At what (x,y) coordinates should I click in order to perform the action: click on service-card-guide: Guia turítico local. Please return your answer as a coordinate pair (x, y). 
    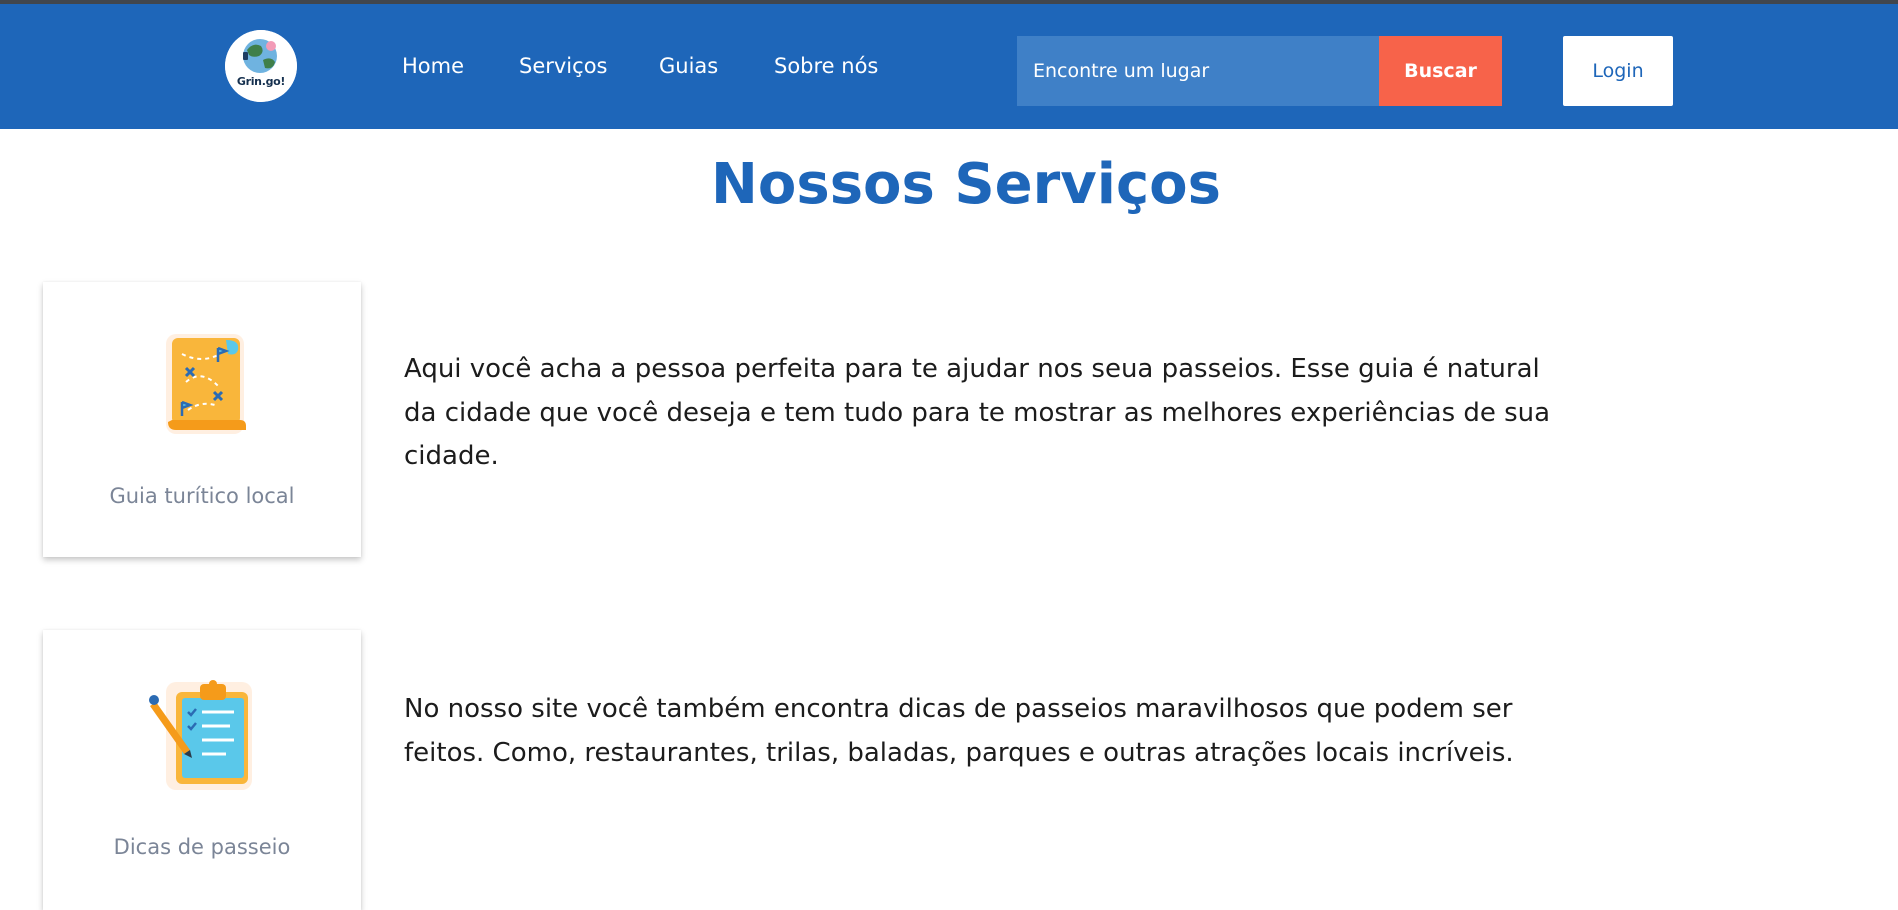
    Looking at the image, I should click on (202, 419).